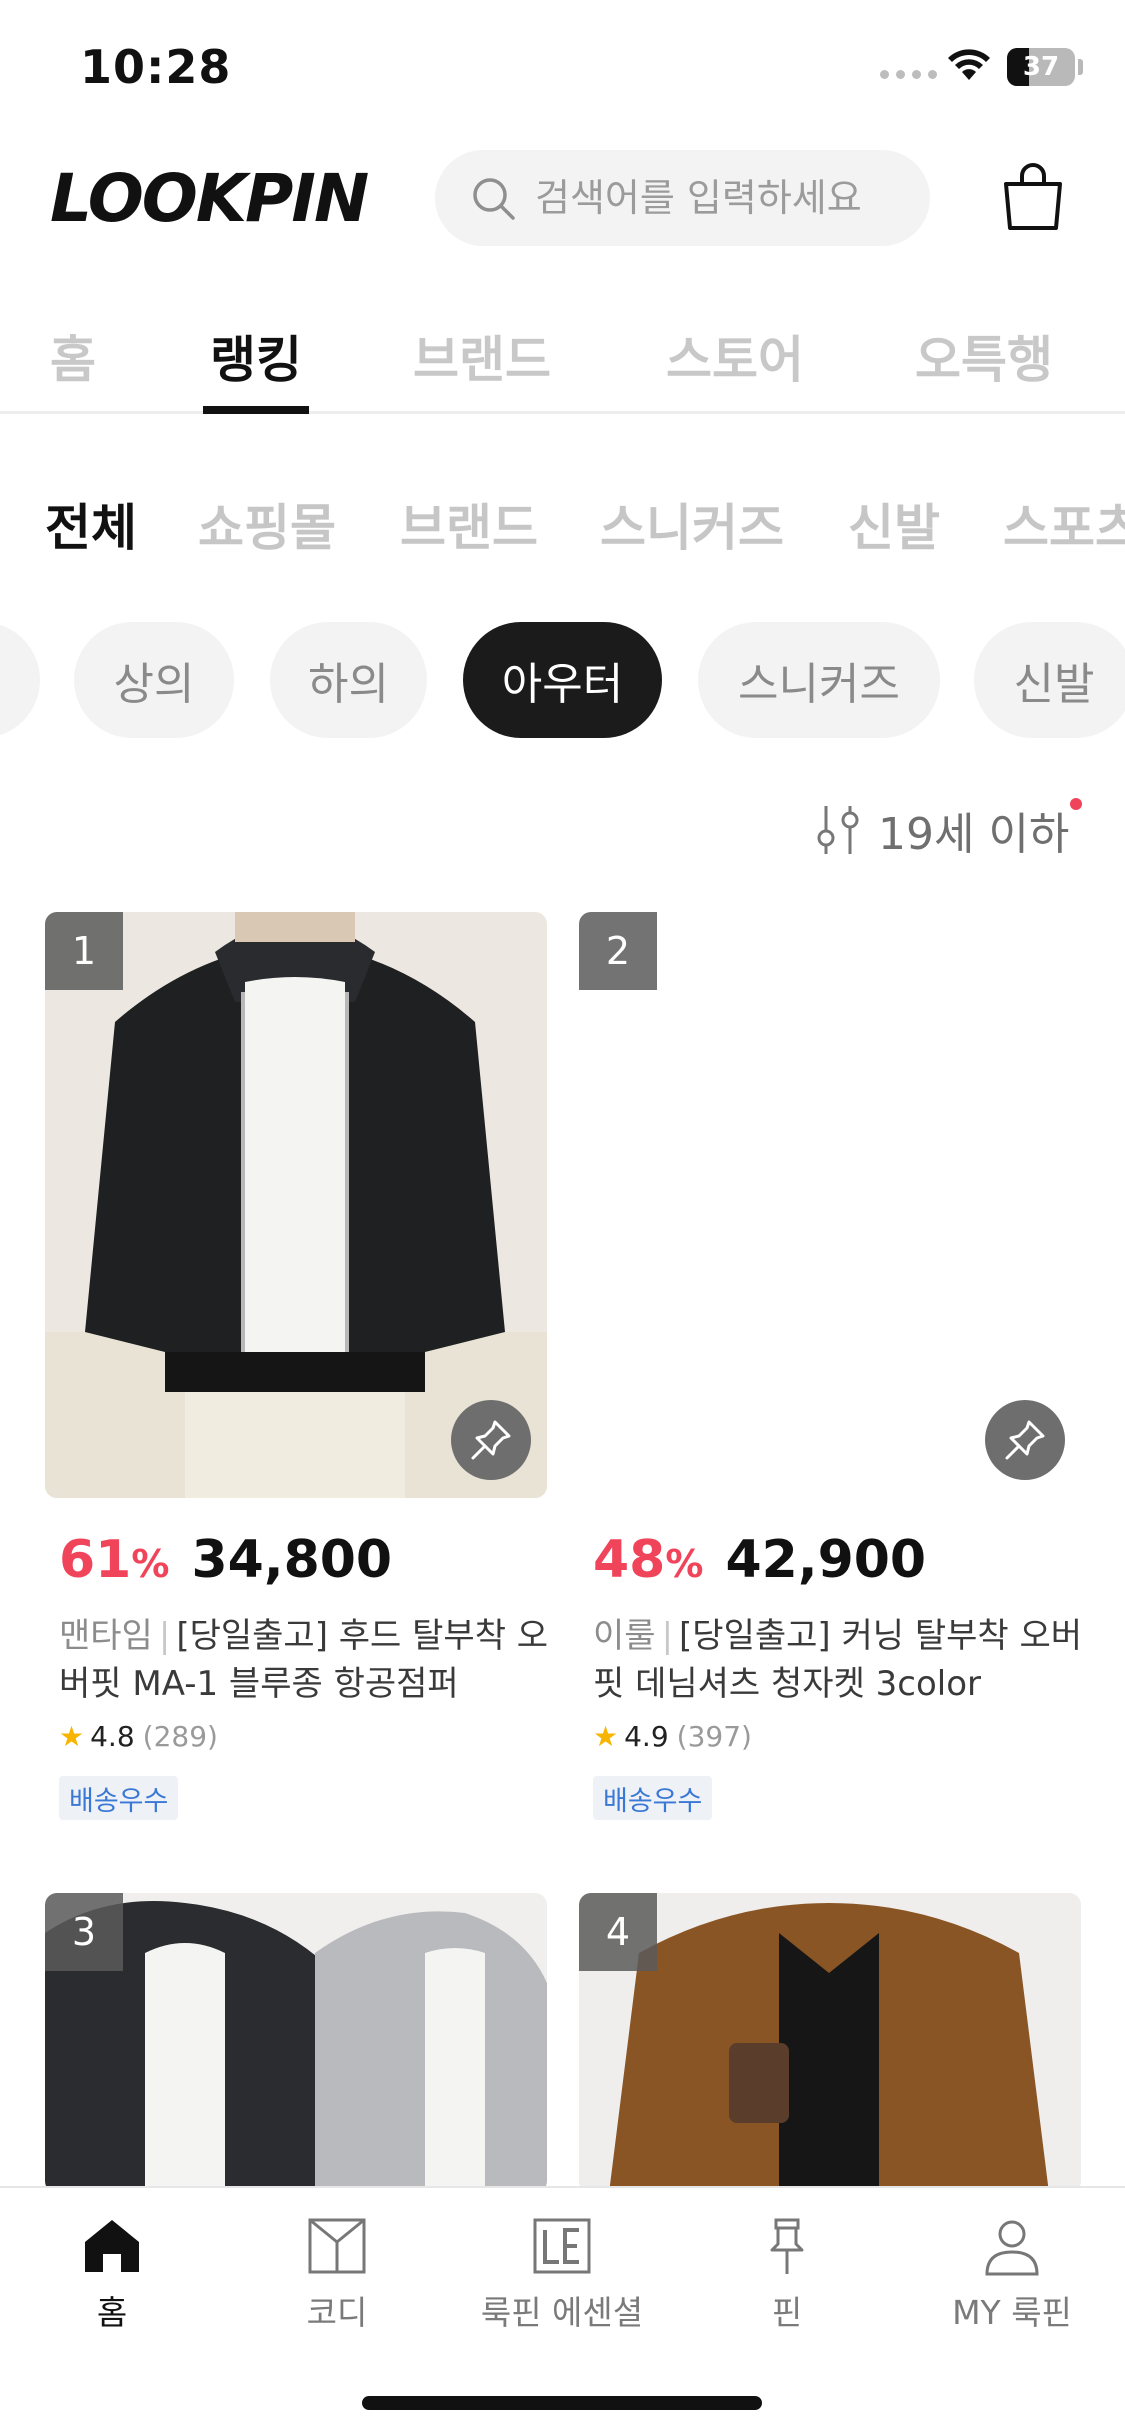 The width and height of the screenshot is (1125, 2436). What do you see at coordinates (562, 2403) in the screenshot?
I see `home-indicator` at bounding box center [562, 2403].